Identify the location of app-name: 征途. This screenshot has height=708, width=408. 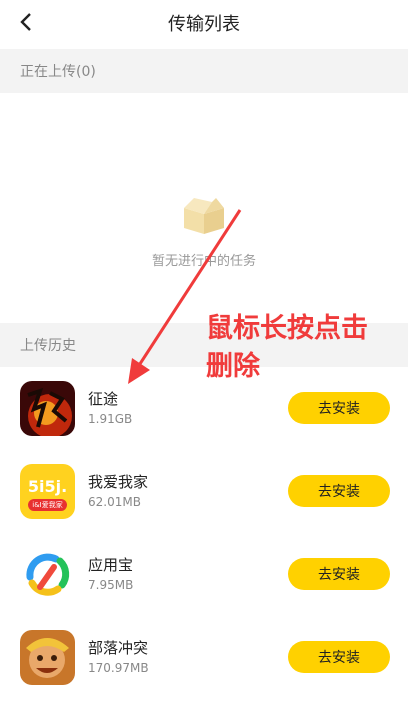
(103, 399).